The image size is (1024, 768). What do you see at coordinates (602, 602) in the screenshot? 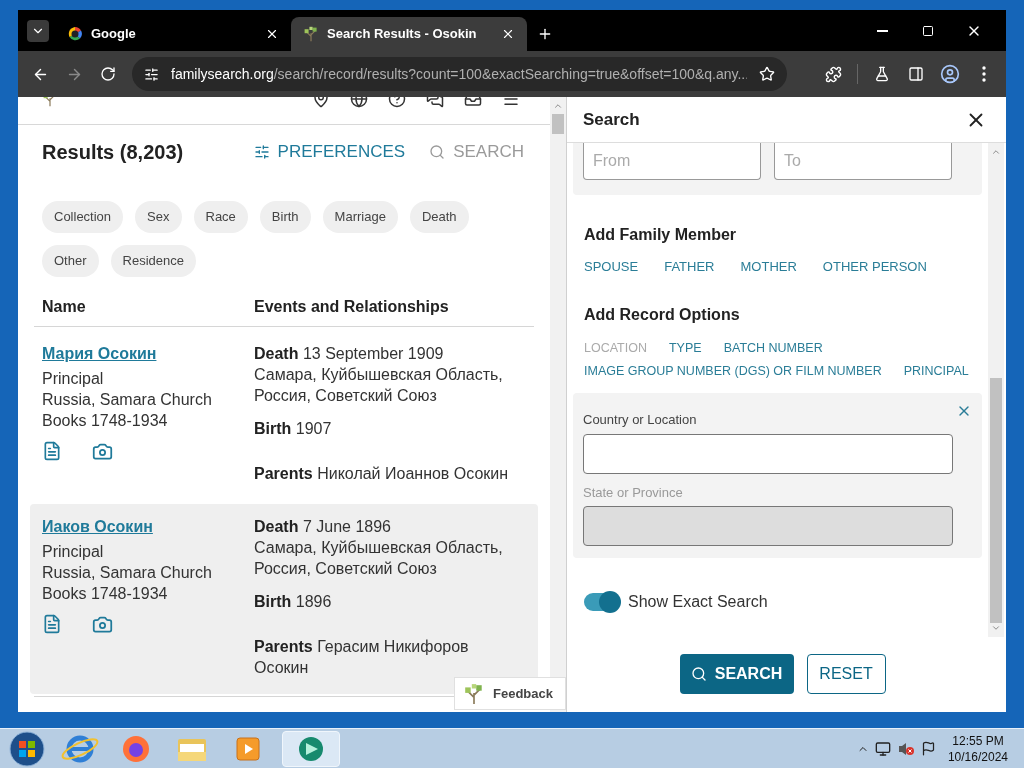
I see `exact-search-toggle` at bounding box center [602, 602].